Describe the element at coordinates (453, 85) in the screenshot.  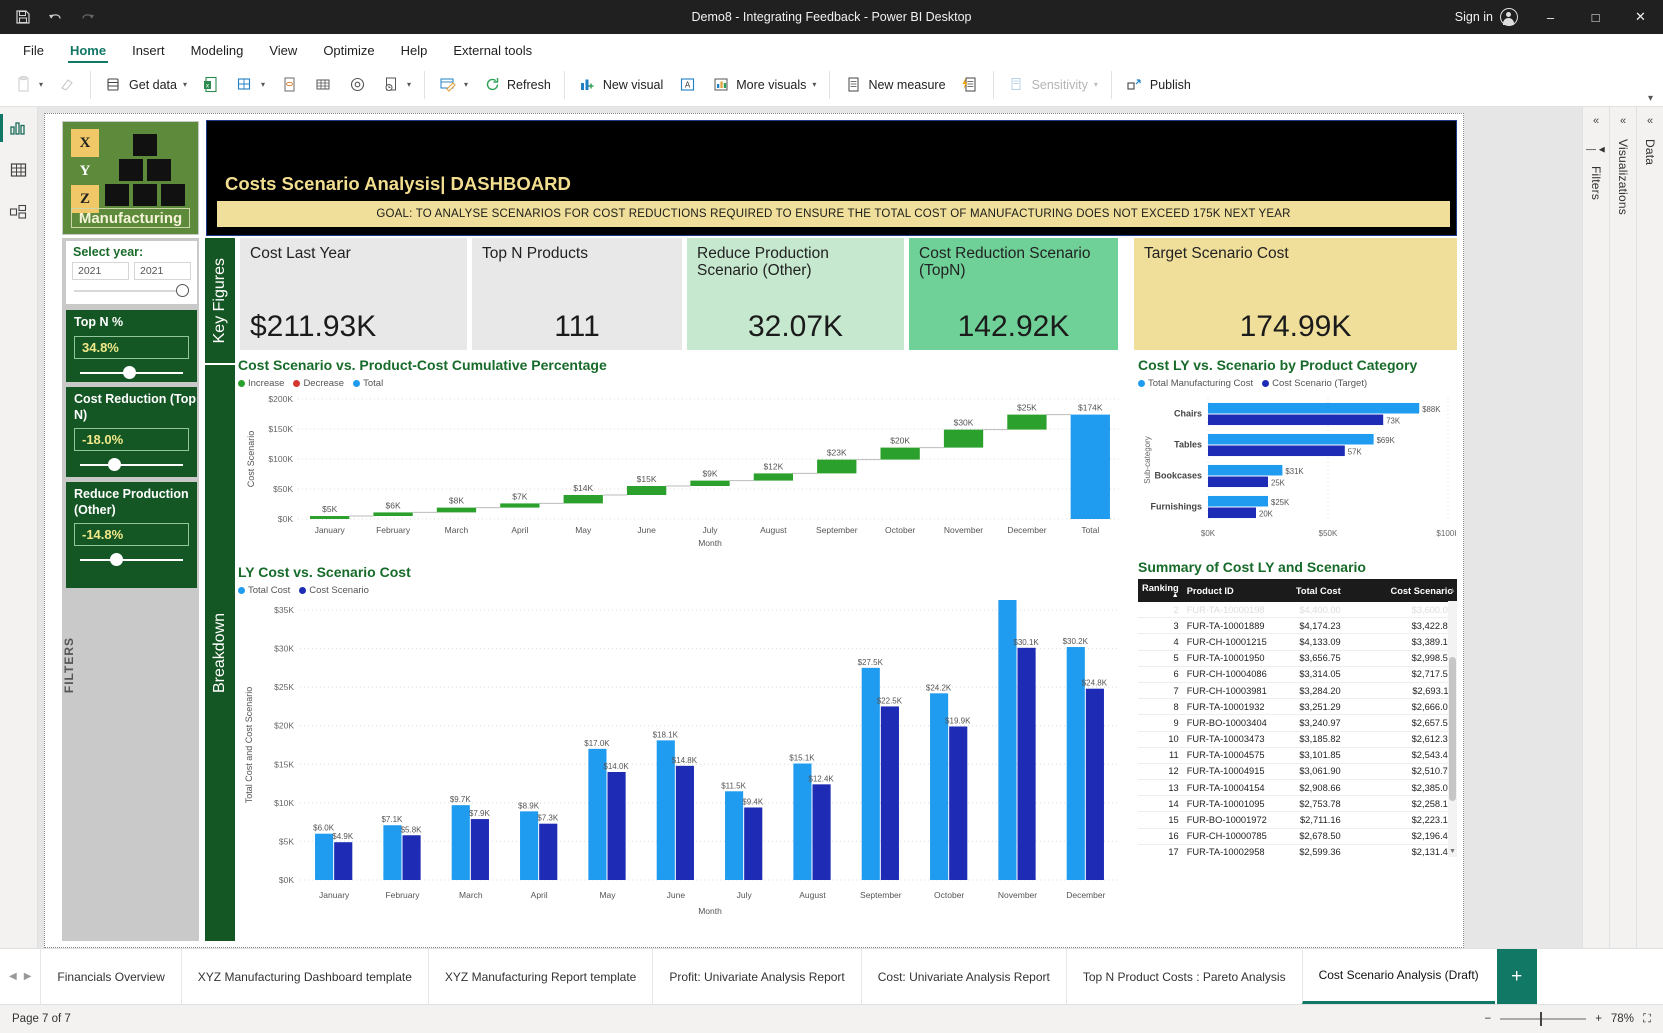
I see `transform-data-button: ▾` at that location.